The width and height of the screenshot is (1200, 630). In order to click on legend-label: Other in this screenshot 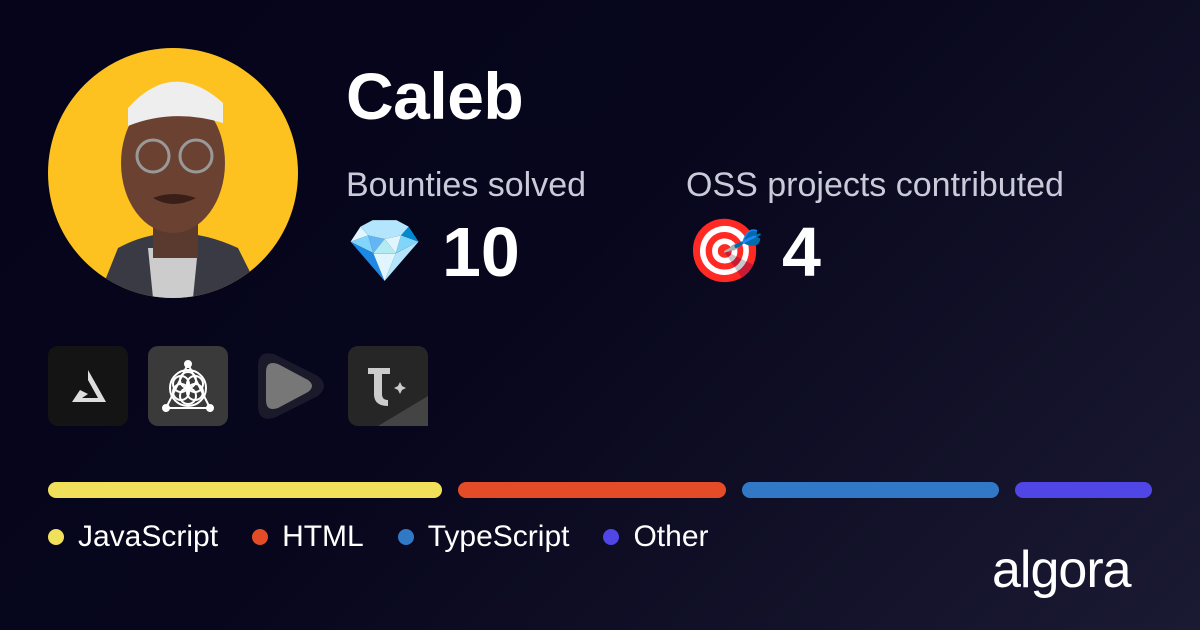, I will do `click(671, 536)`.